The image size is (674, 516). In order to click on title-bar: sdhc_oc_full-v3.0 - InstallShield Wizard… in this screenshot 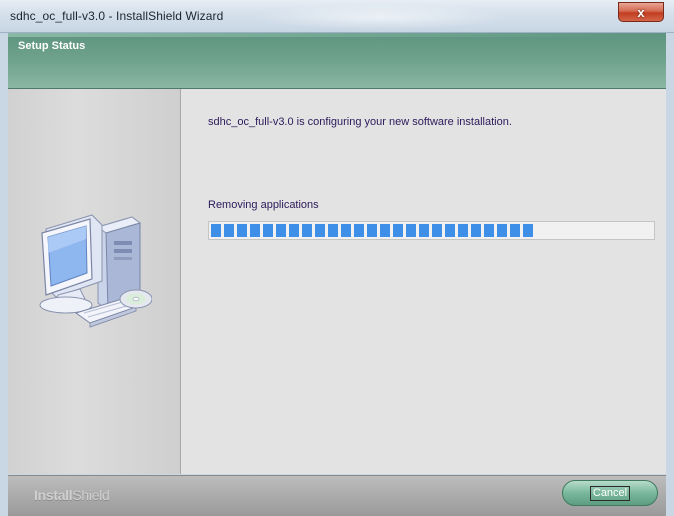, I will do `click(337, 16)`.